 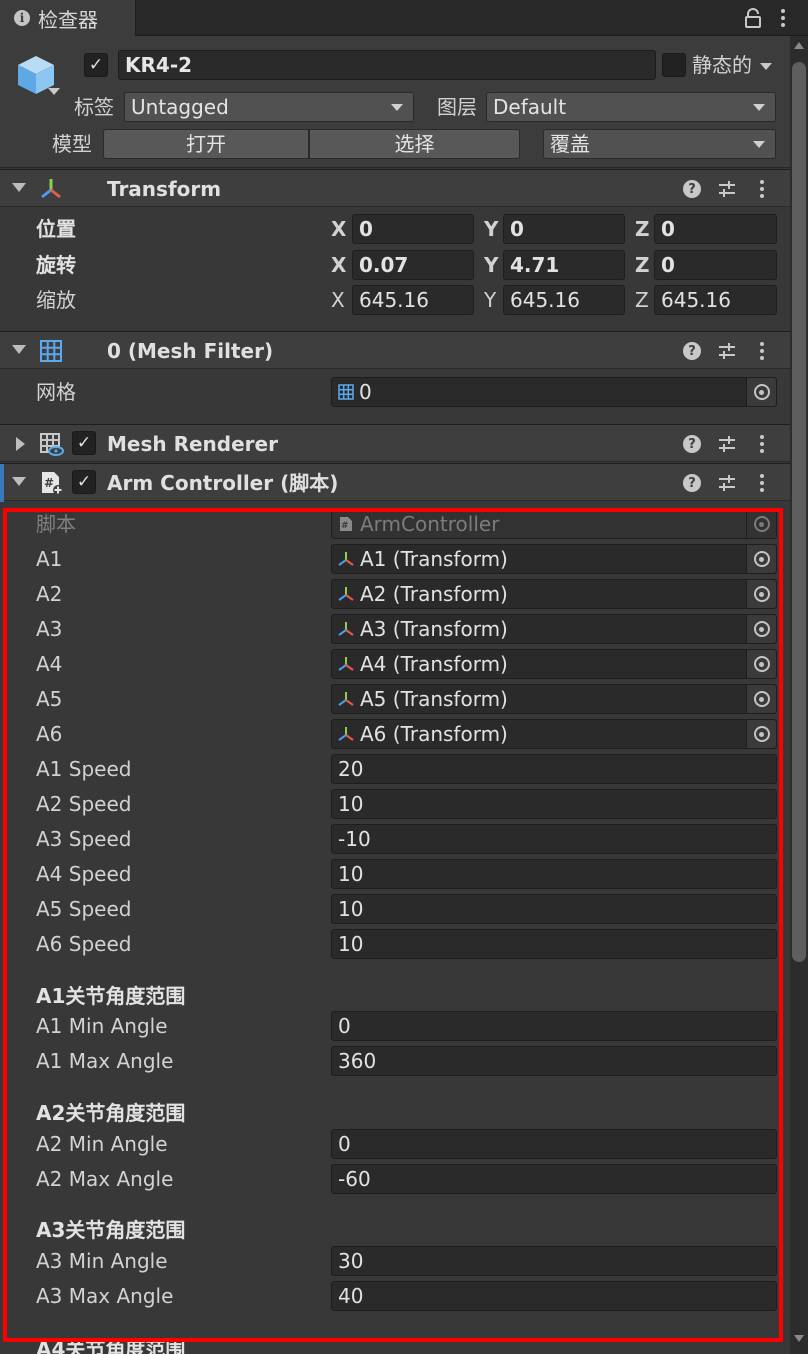 I want to click on a3-max-angle-label: A3 Max Angle, so click(x=105, y=1296).